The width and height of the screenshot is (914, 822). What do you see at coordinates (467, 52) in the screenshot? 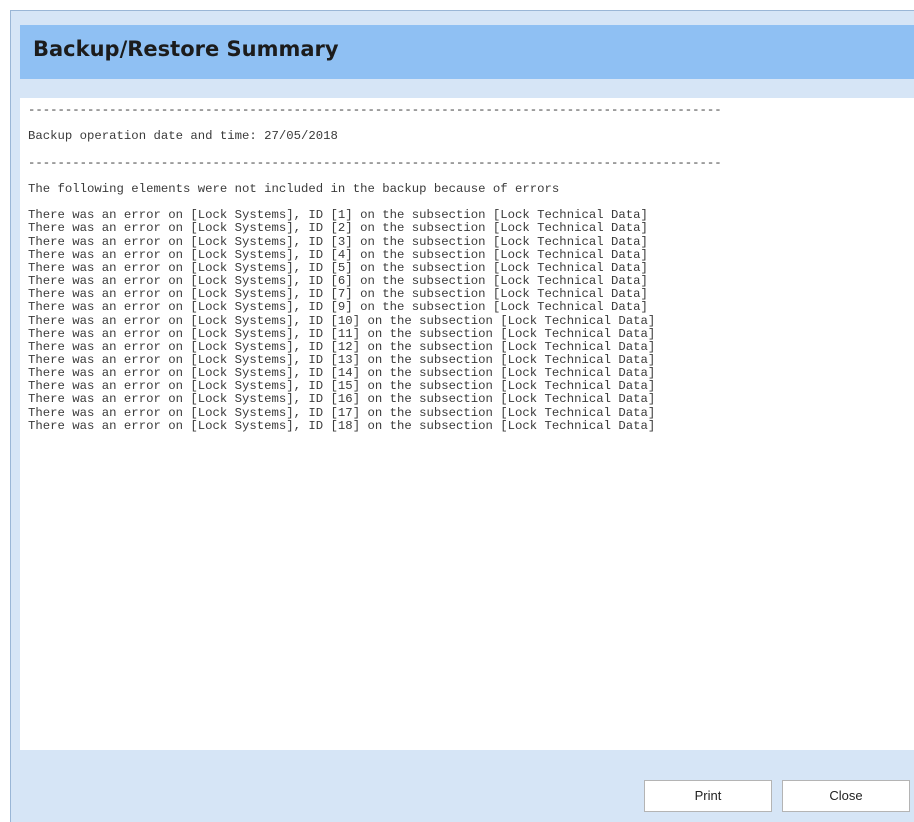
I see `dialog-header: Backup/Restore Summary` at bounding box center [467, 52].